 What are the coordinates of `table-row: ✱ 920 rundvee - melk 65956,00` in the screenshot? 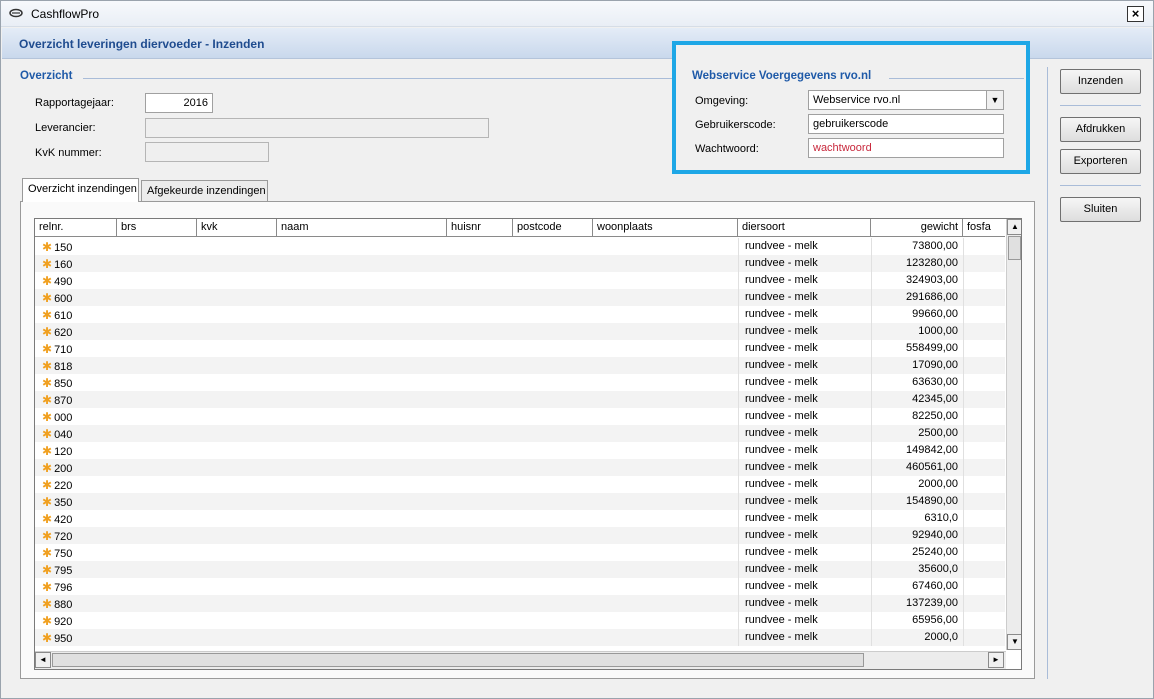 It's located at (520, 620).